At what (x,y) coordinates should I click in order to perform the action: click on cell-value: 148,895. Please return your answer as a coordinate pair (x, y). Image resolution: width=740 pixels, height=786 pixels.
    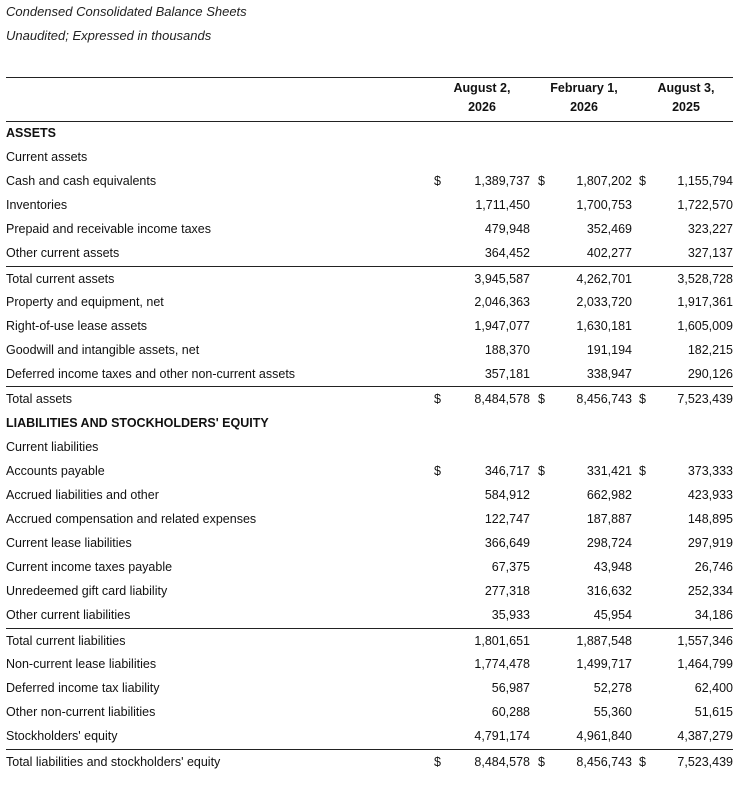
    Looking at the image, I should click on (710, 519).